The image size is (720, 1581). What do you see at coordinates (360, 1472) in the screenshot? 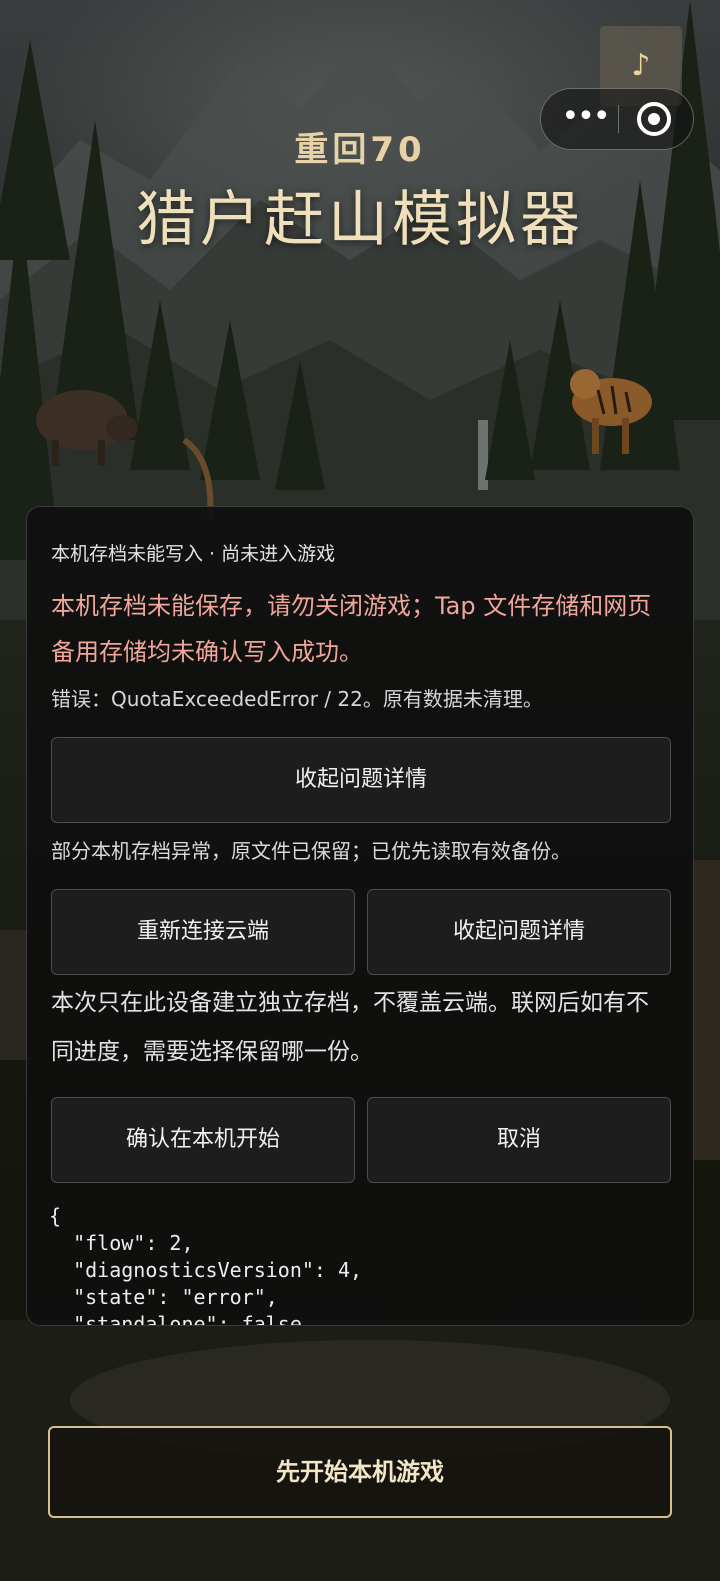
I see `start-local-game-button: 先开始本机游戏` at bounding box center [360, 1472].